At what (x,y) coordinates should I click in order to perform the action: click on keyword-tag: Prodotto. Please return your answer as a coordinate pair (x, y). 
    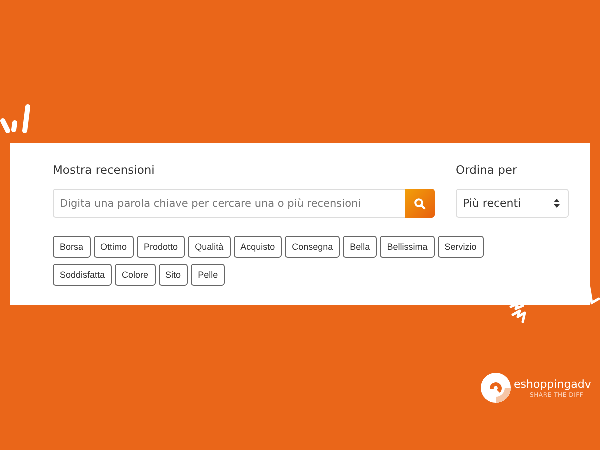
    Looking at the image, I should click on (161, 247).